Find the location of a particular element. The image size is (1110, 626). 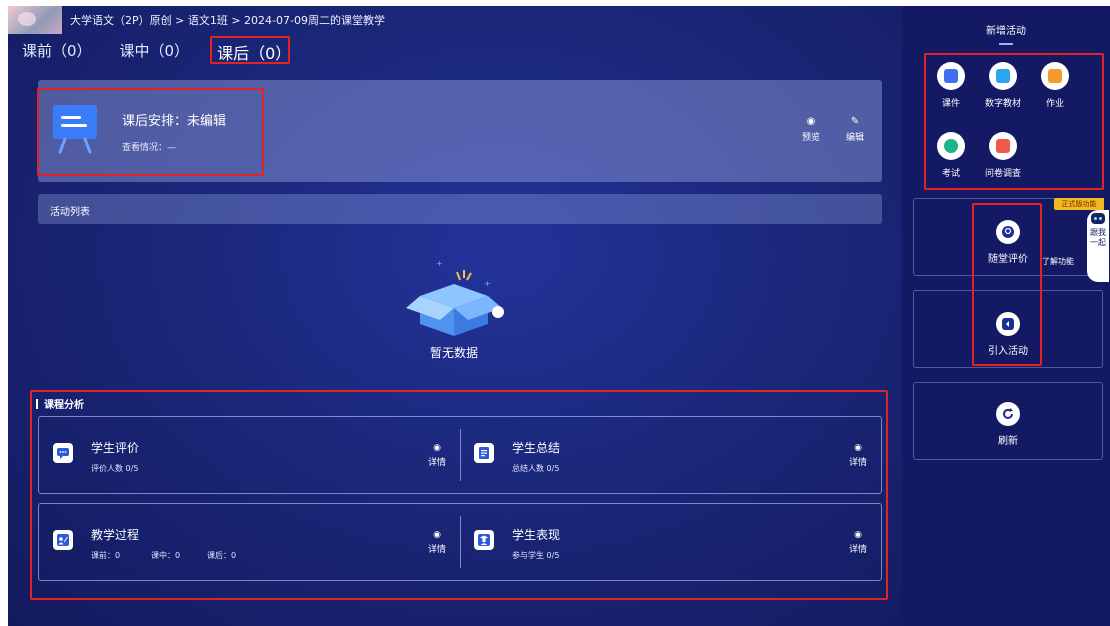

refresh-label: 刷新 is located at coordinates (1008, 441).